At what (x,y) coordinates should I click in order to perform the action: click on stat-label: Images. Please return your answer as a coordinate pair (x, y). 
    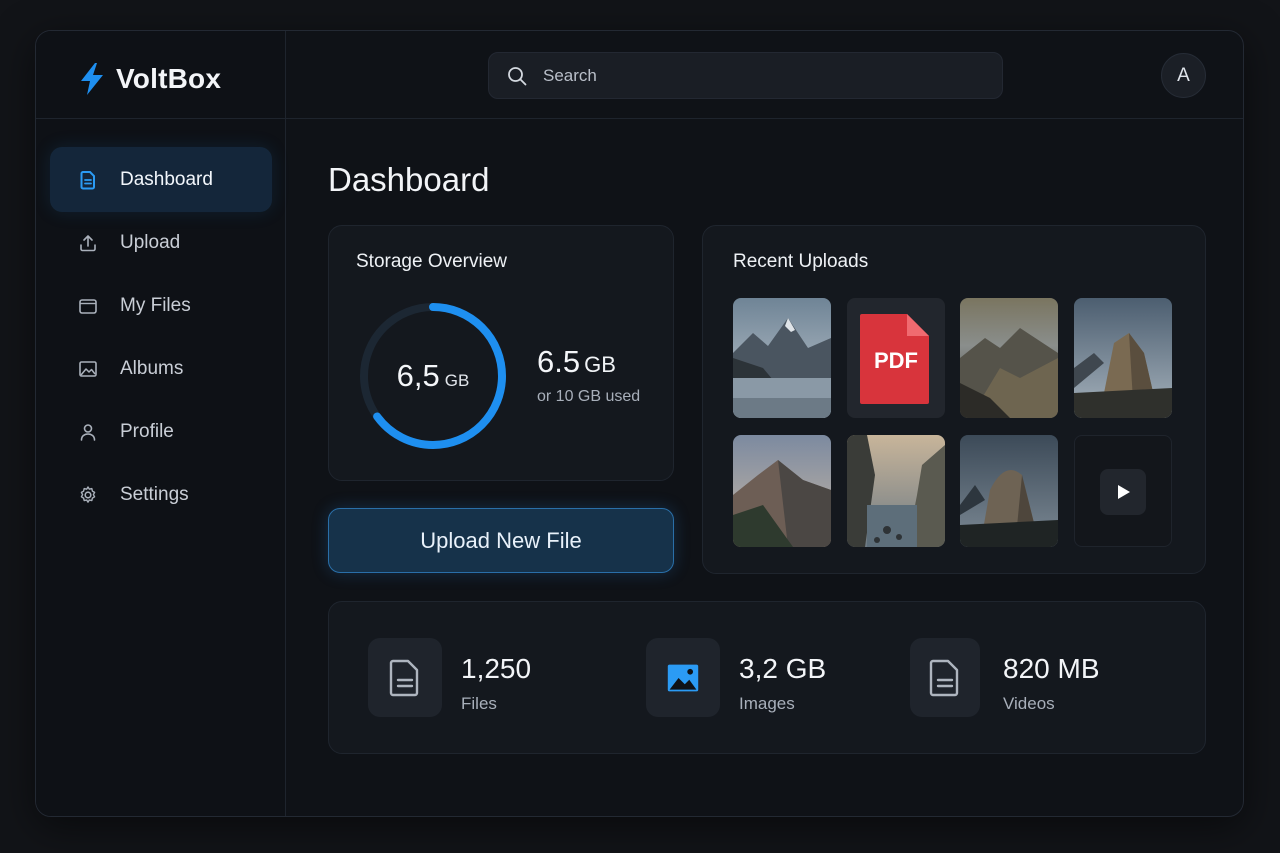
    Looking at the image, I should click on (767, 703).